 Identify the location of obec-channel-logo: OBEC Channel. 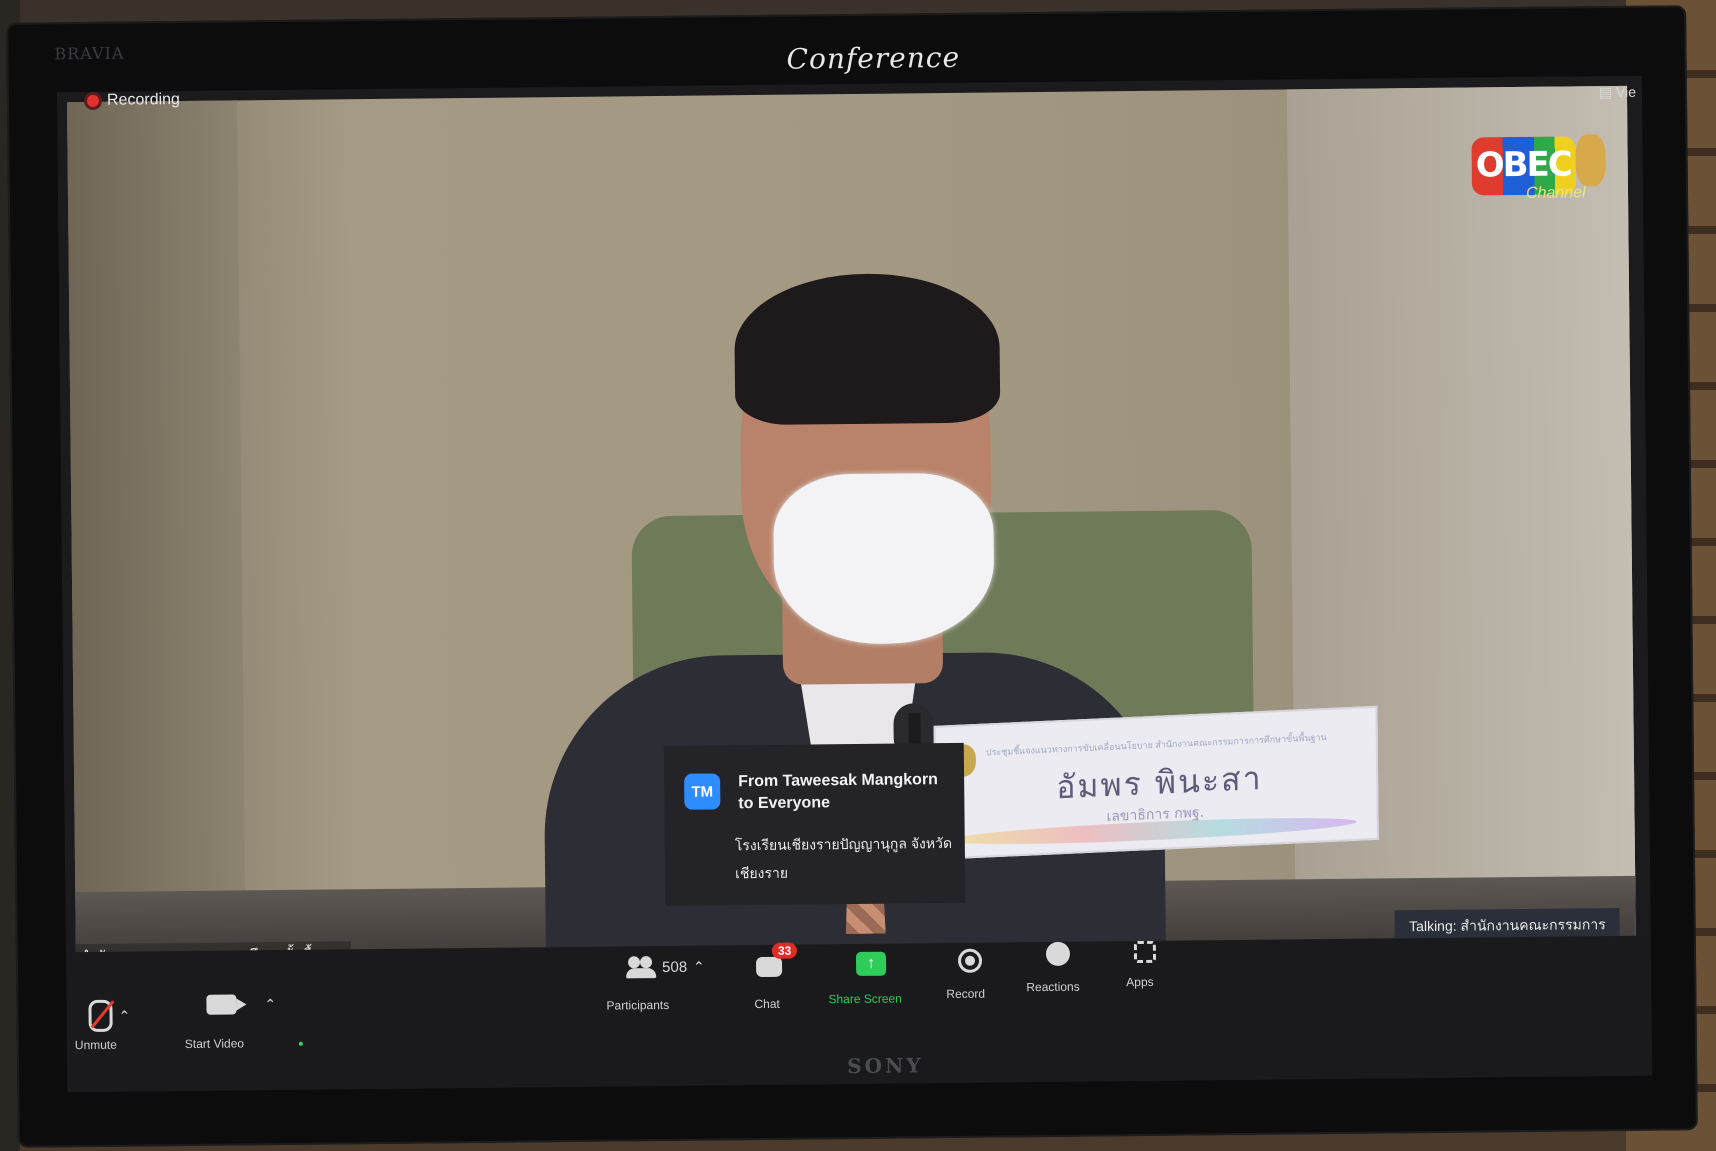
(1541, 166).